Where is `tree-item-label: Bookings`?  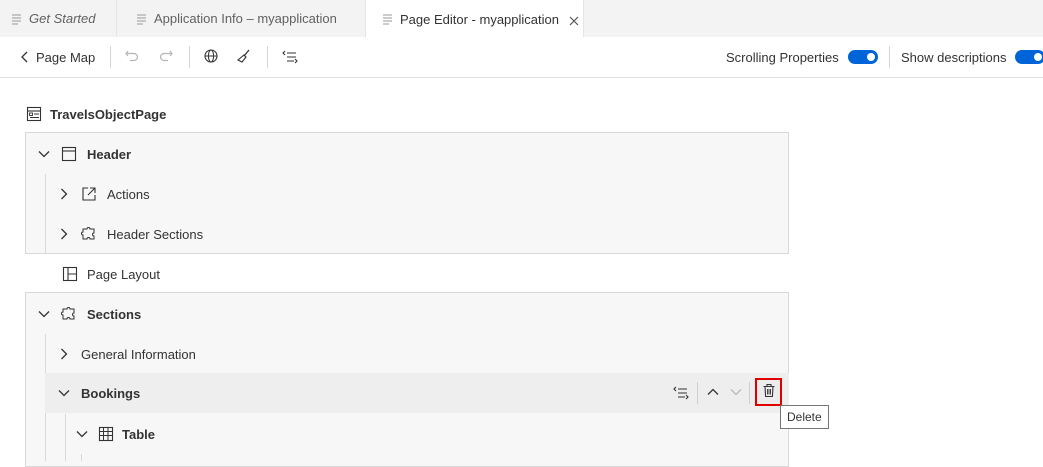
tree-item-label: Bookings is located at coordinates (111, 393).